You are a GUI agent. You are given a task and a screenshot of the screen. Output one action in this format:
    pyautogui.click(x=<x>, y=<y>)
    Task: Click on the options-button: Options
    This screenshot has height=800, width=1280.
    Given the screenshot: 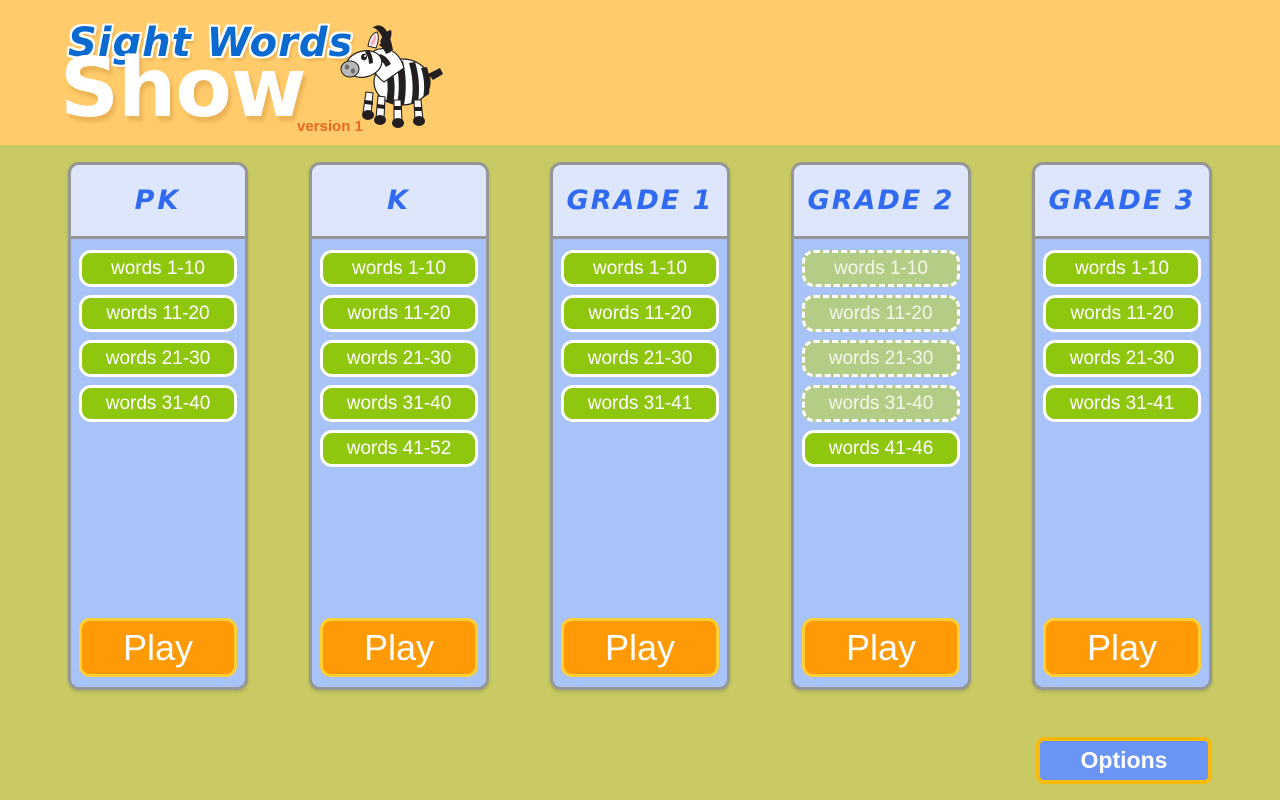 What is the action you would take?
    pyautogui.click(x=1124, y=760)
    